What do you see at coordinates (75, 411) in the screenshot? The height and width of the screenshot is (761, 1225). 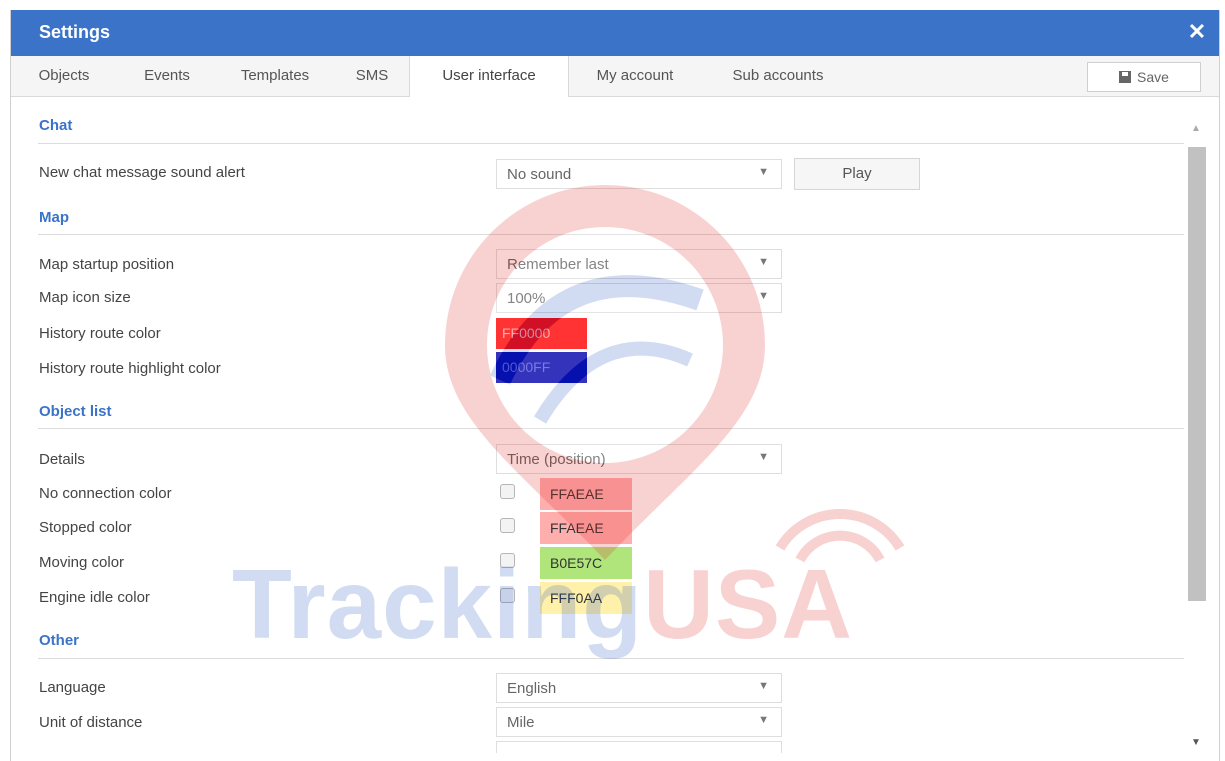 I see `section-title-object-list: Object list` at bounding box center [75, 411].